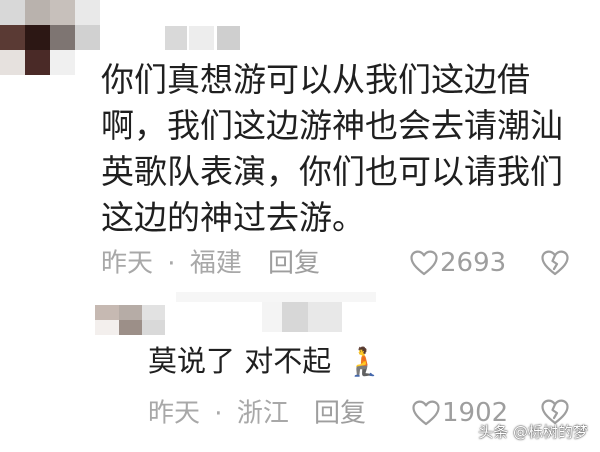 The image size is (600, 452). I want to click on reply-meta: 昨天 · 浙江, so click(218, 413).